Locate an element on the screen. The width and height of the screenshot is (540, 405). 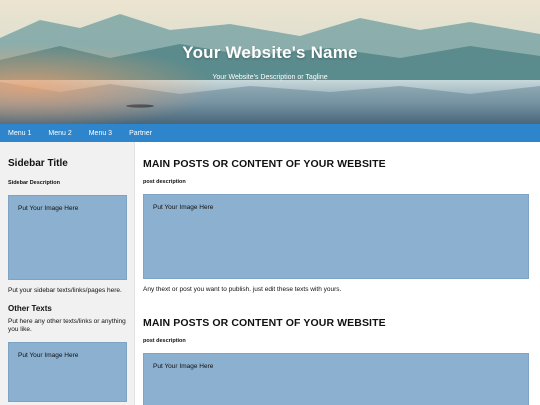
post-description-2: post description is located at coordinates (164, 341).